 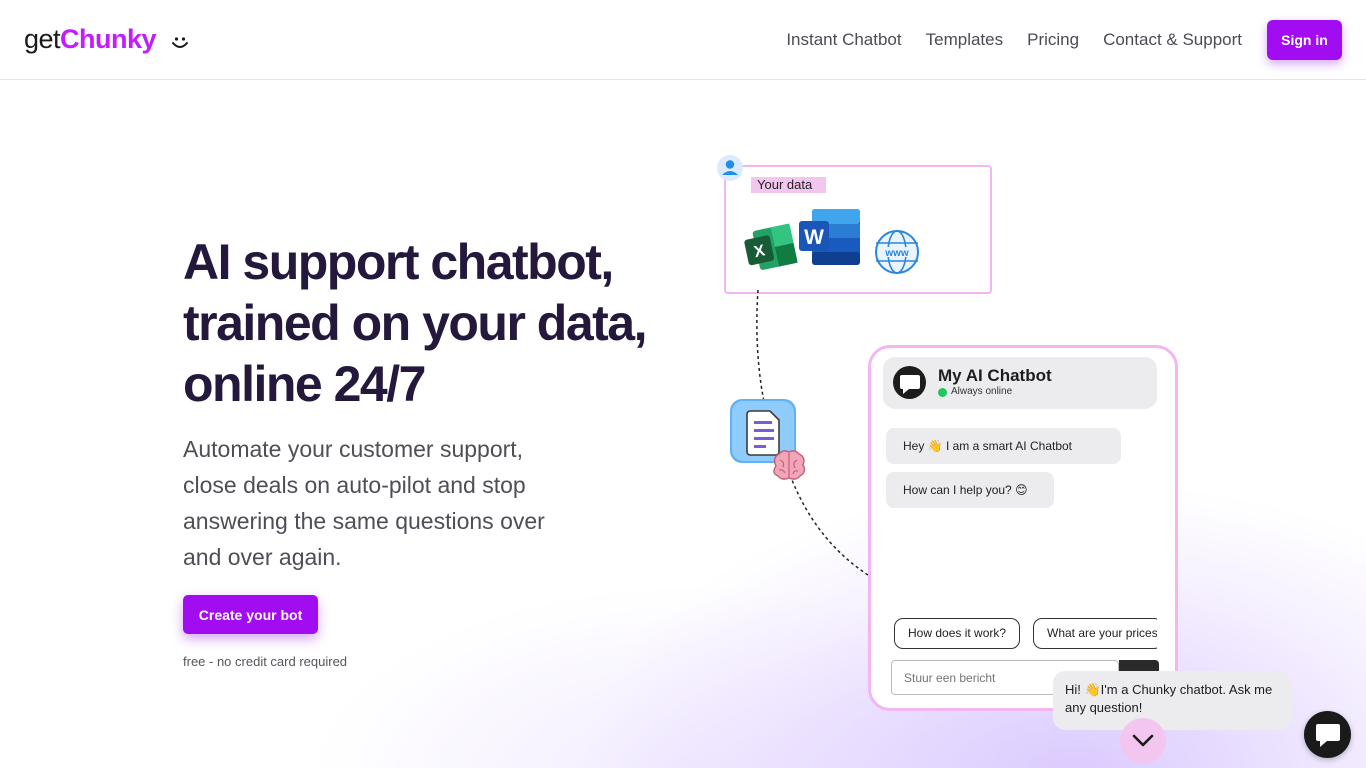 What do you see at coordinates (180, 42) in the screenshot?
I see `smiley-icon` at bounding box center [180, 42].